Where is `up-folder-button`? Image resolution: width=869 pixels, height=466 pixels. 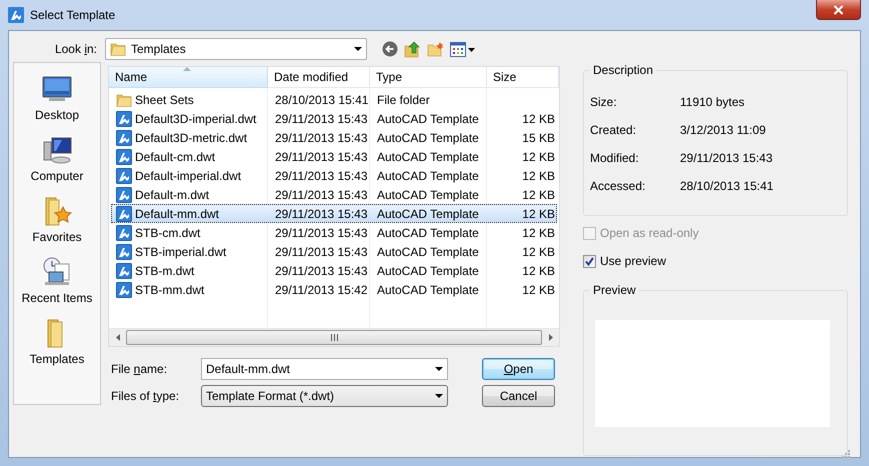
up-folder-button is located at coordinates (412, 49).